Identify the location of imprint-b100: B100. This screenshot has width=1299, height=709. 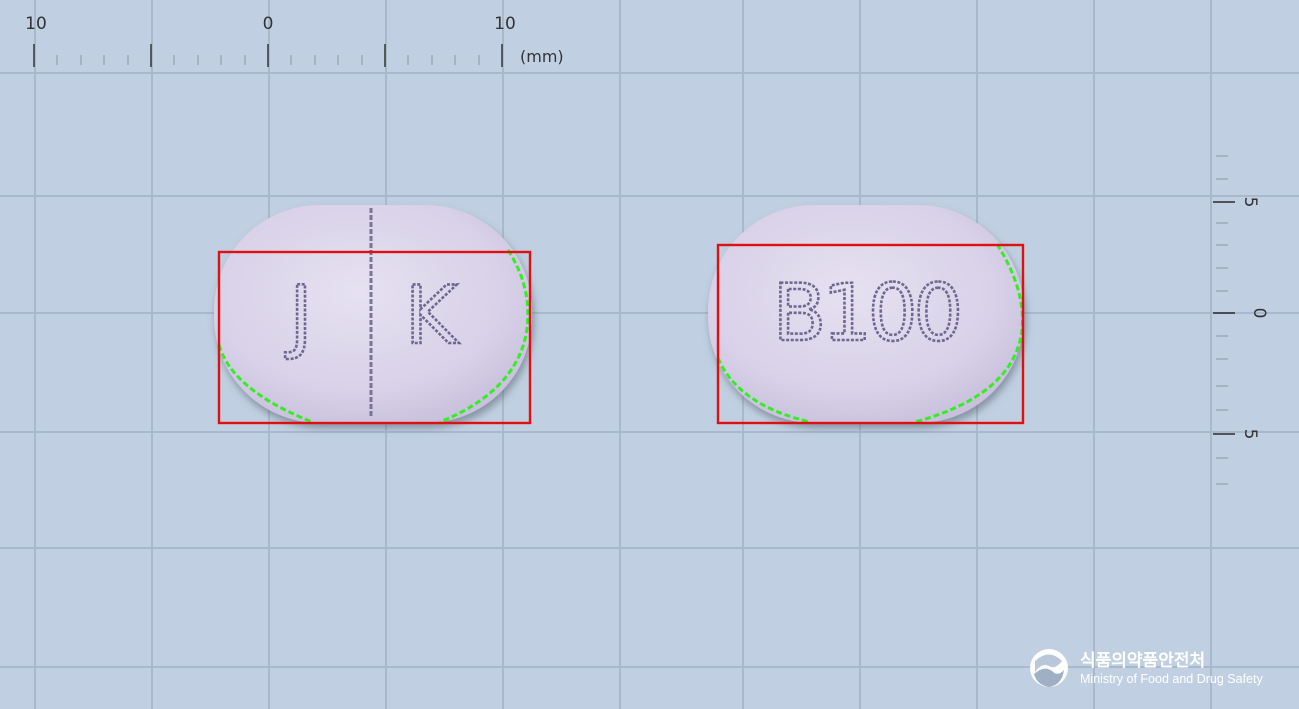
(866, 314).